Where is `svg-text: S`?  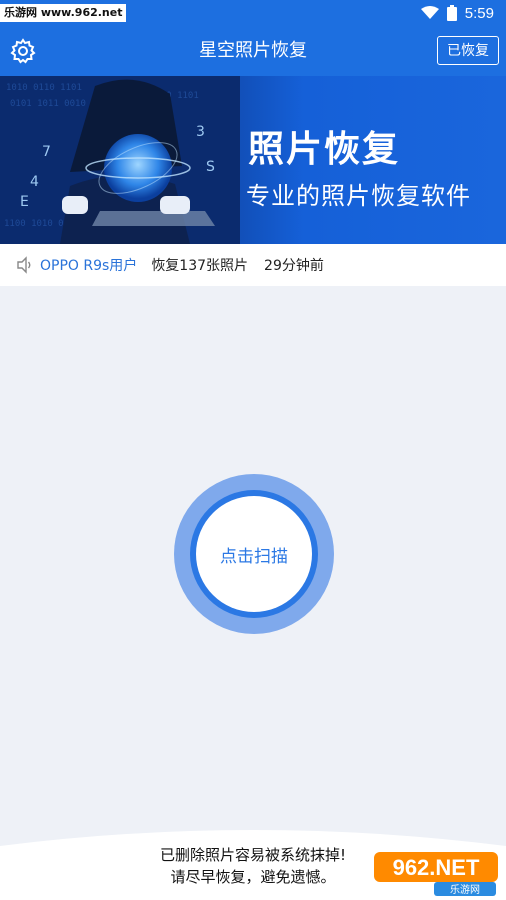
svg-text: S is located at coordinates (210, 167).